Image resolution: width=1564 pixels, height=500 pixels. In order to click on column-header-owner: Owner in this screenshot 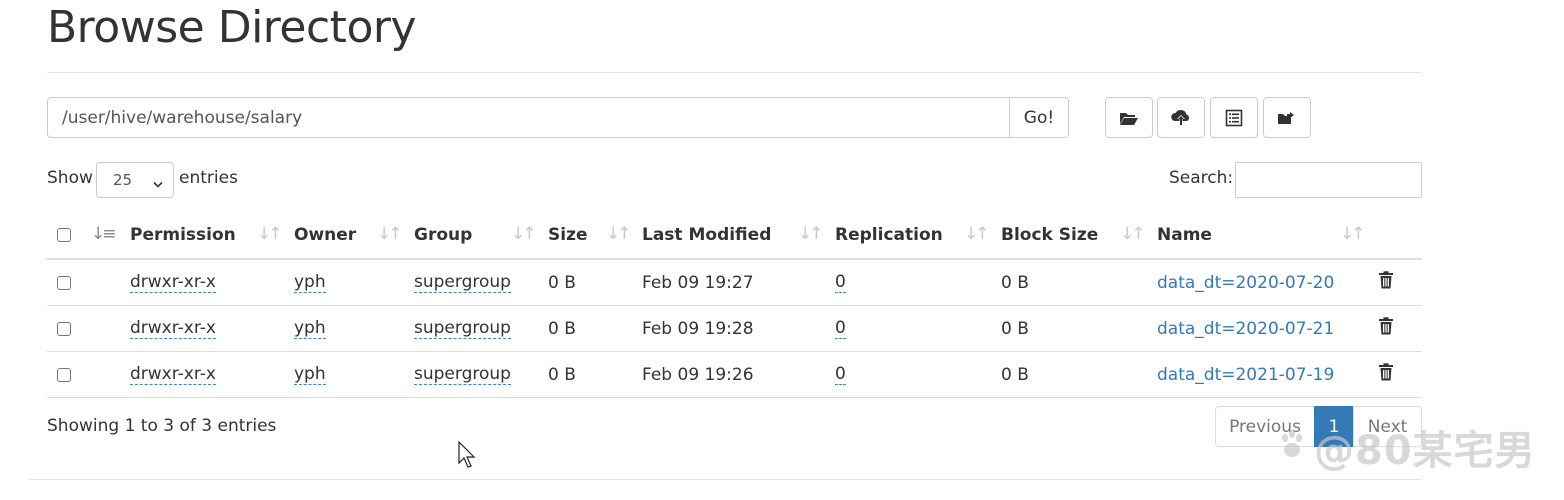, I will do `click(325, 235)`.